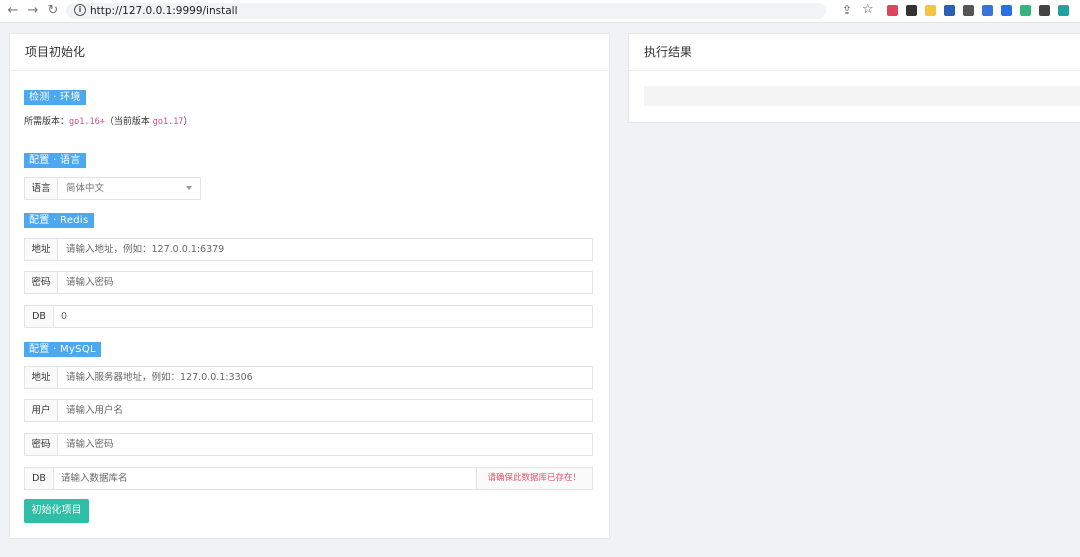 This screenshot has width=1080, height=557. Describe the element at coordinates (326, 444) in the screenshot. I see `mysql-password-input` at that location.